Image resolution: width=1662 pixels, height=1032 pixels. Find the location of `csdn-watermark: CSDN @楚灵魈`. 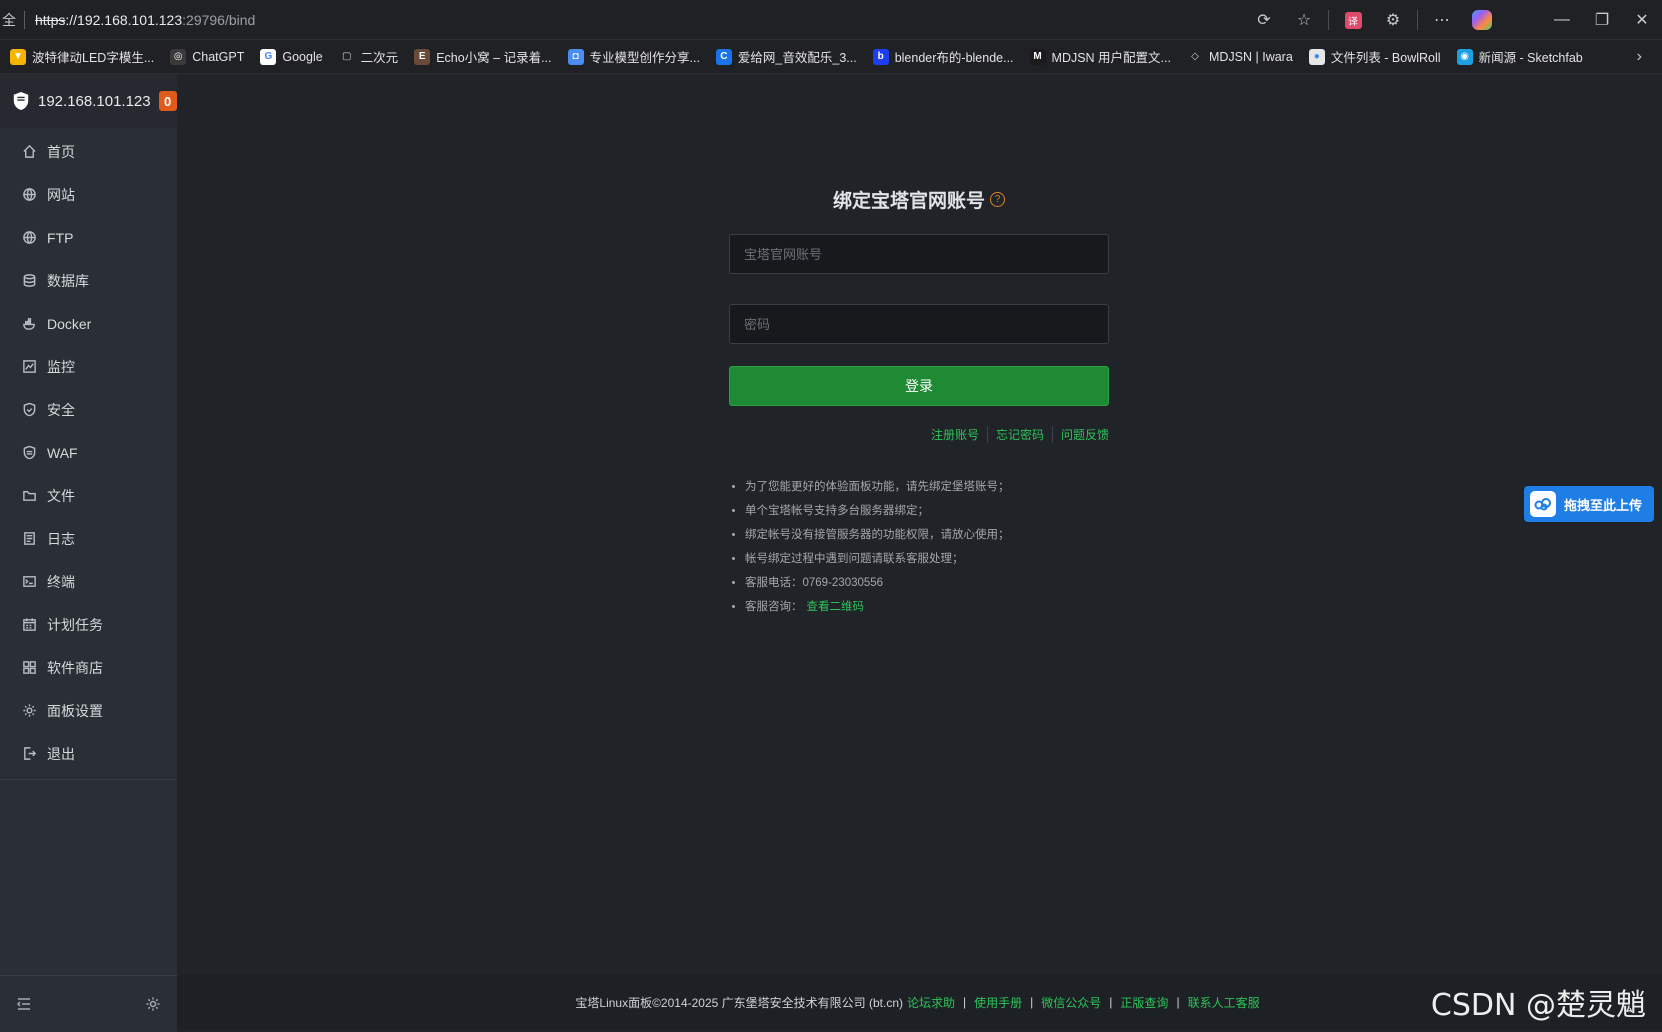

csdn-watermark: CSDN @楚灵魈 is located at coordinates (1538, 1005).